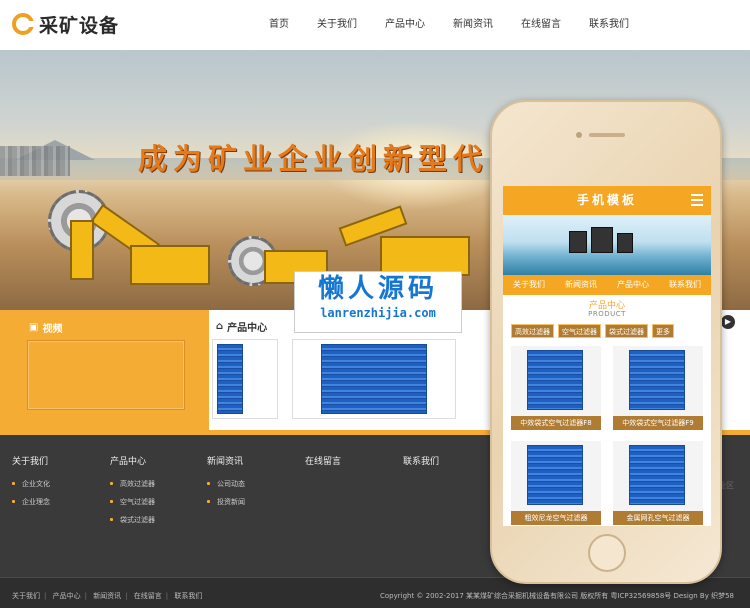  Describe the element at coordinates (34, 327) in the screenshot. I see `video-icon: ▣` at that location.